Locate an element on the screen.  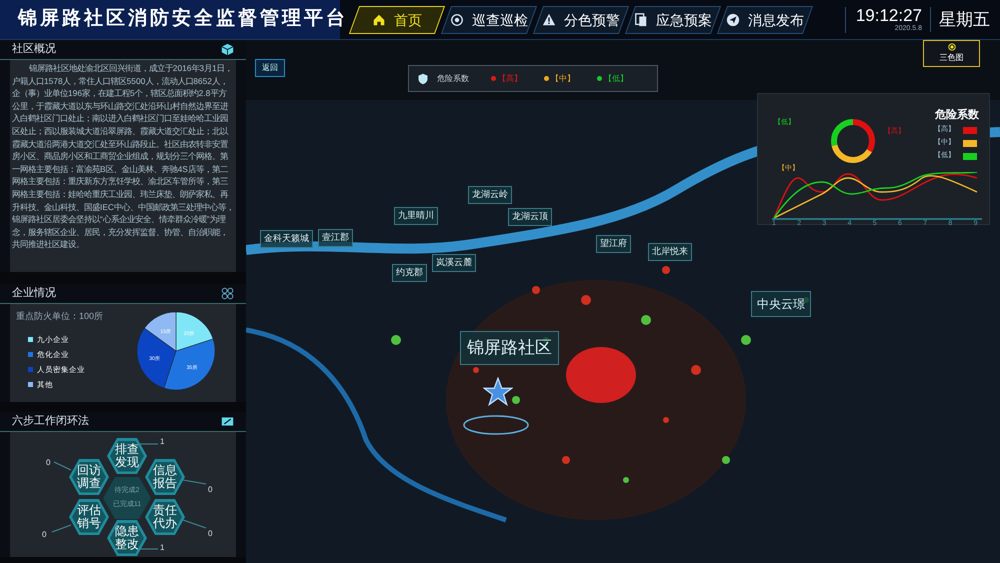
map-label: 龙湖云顶 is located at coordinates (530, 217).